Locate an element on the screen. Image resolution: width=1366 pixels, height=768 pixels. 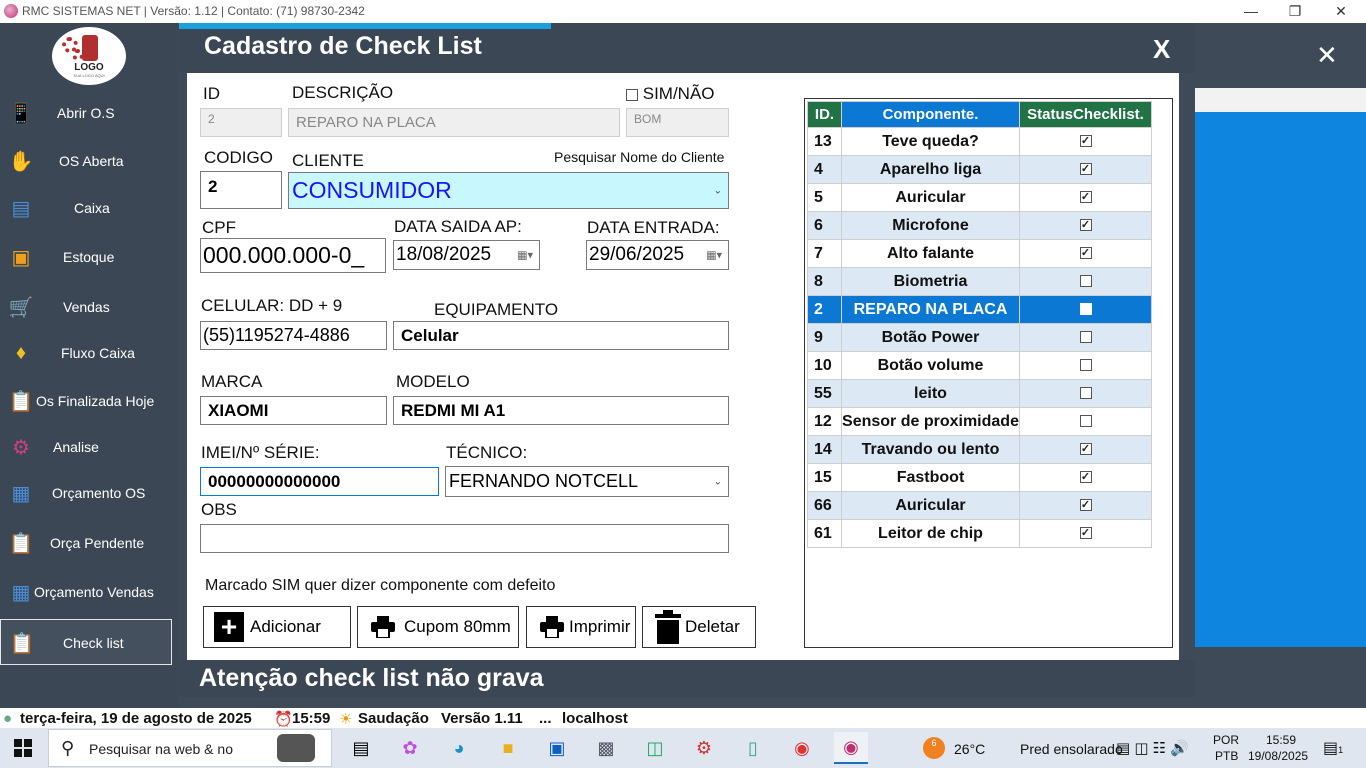
modelo-field: REDMI MI A1 is located at coordinates (561, 410).